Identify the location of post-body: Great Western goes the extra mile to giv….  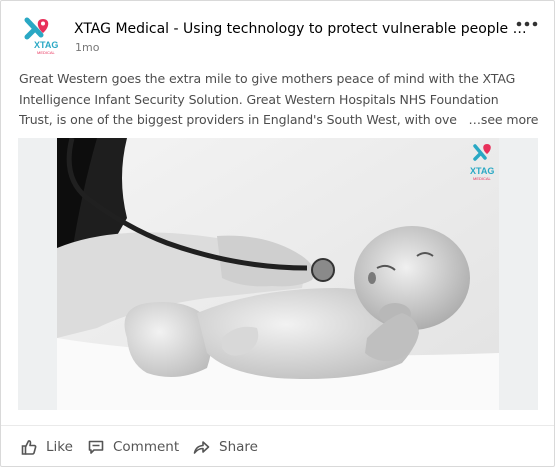
(279, 100).